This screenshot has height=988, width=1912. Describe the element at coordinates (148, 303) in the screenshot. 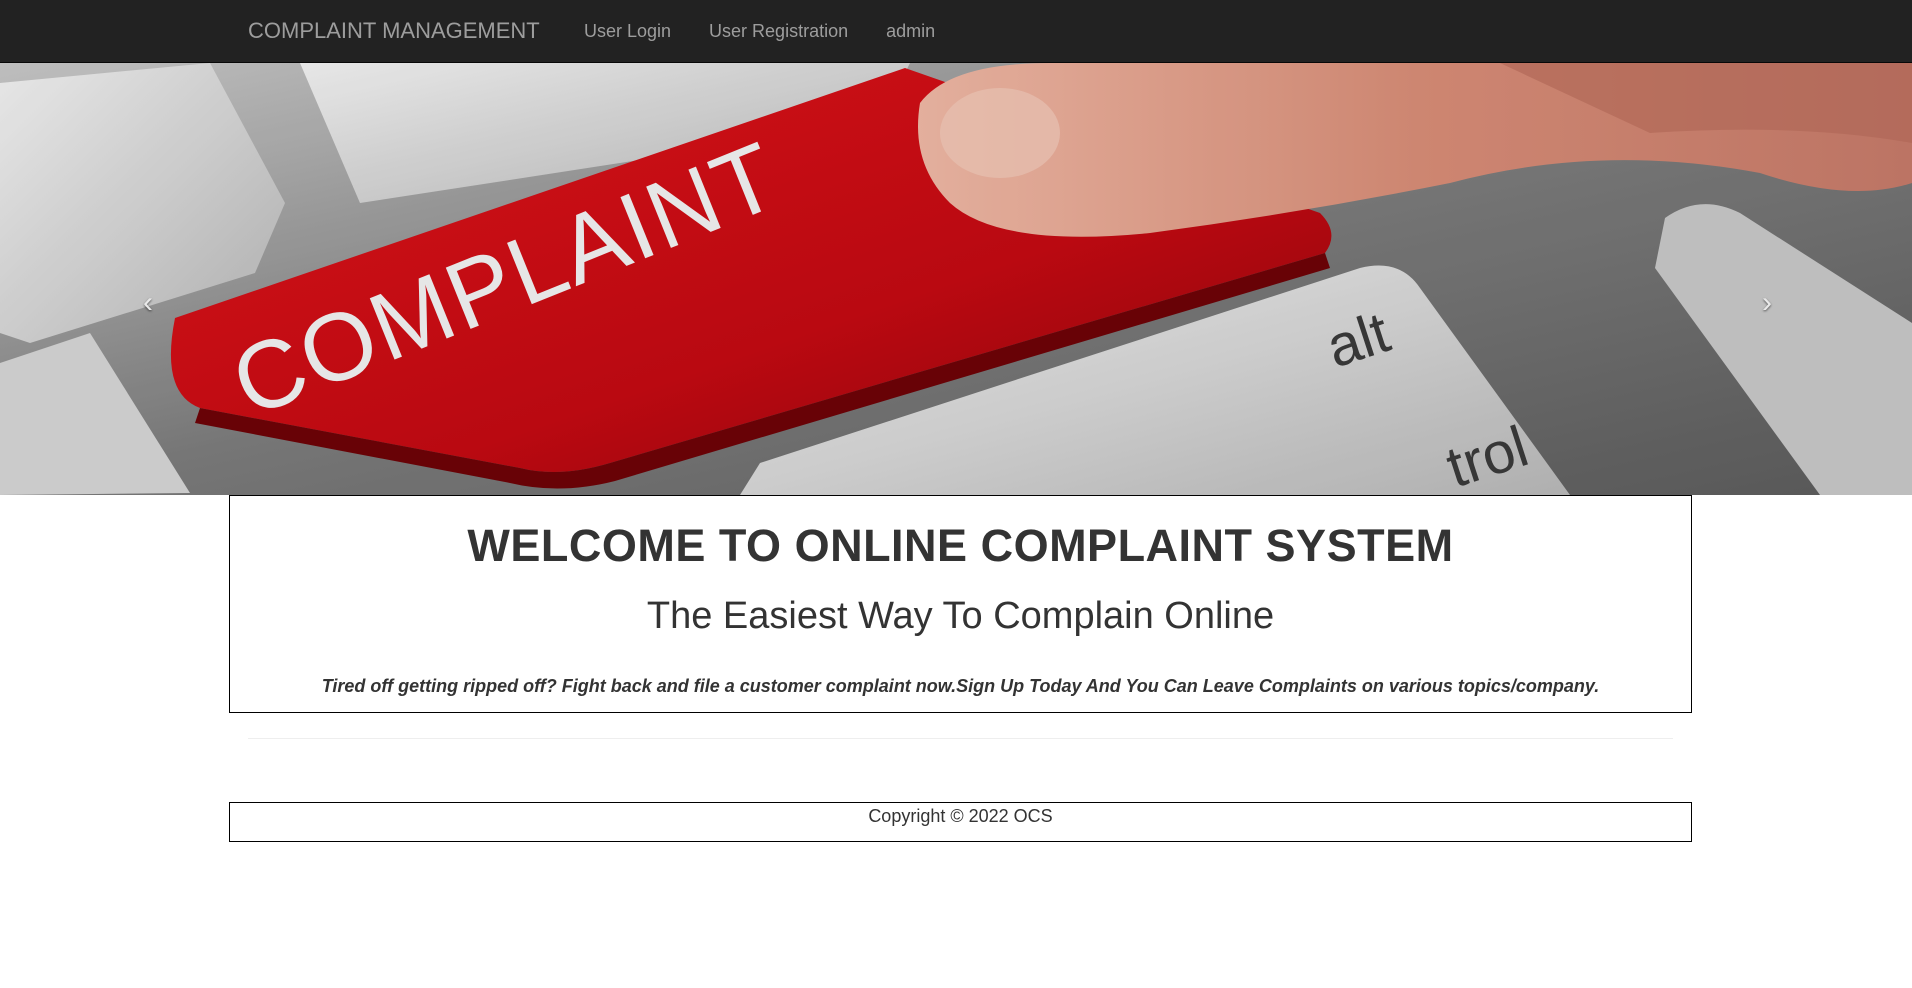

I see `carousel-prev-icon: ‹` at that location.